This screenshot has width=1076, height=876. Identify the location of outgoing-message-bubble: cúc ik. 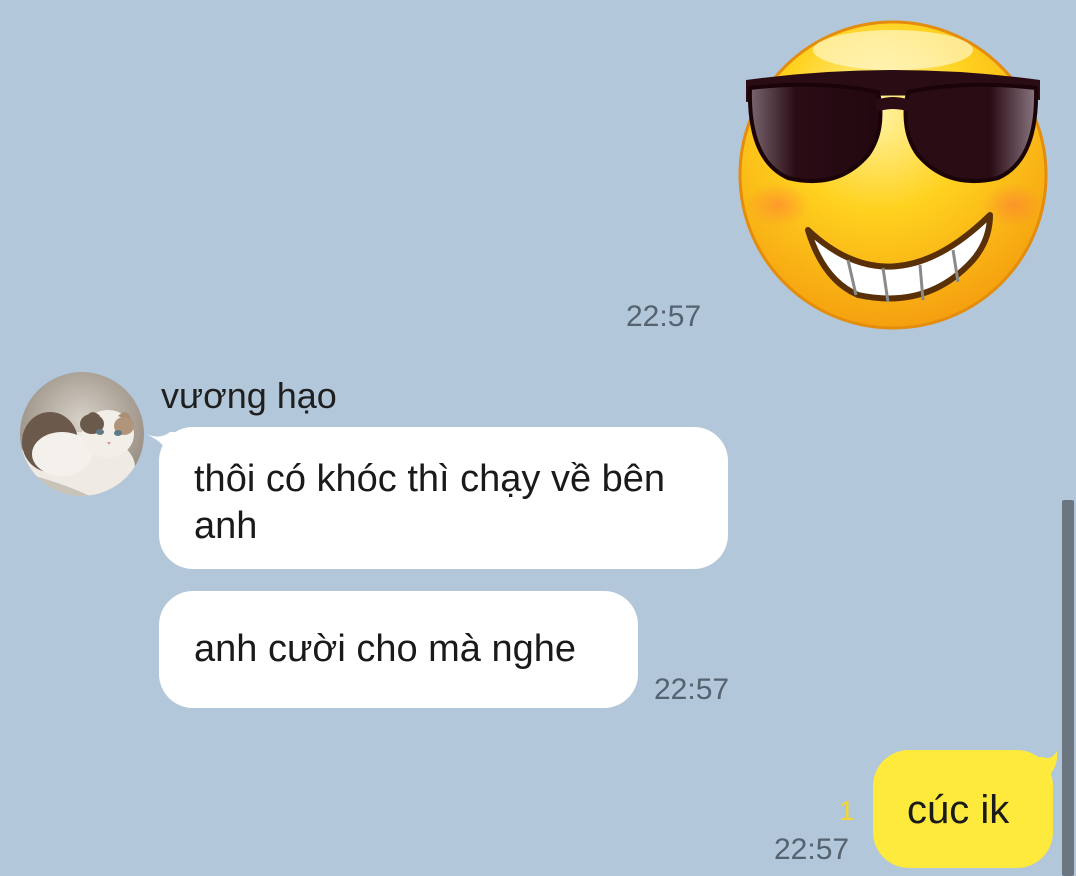
(963, 809).